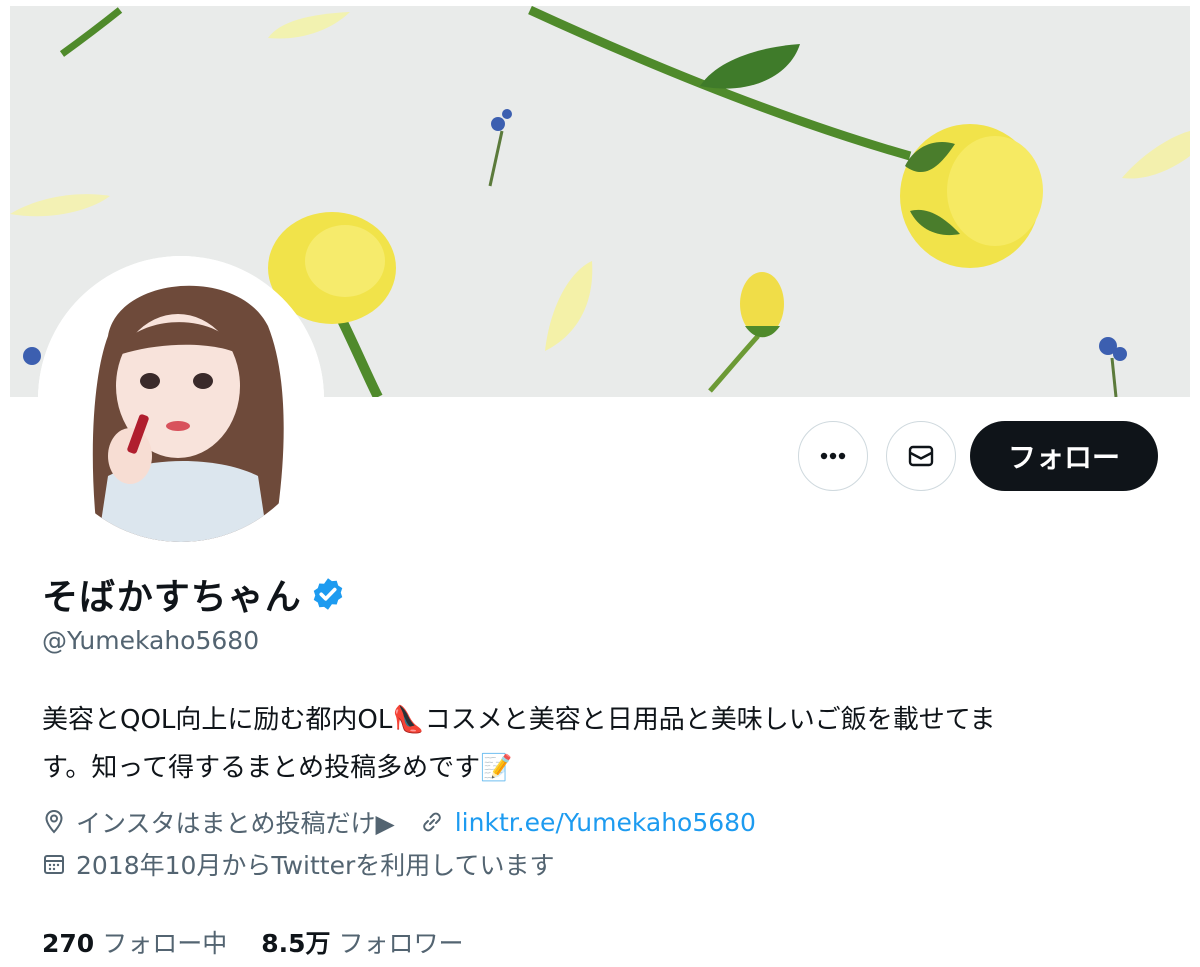  I want to click on verified-badge-icon, so click(328, 594).